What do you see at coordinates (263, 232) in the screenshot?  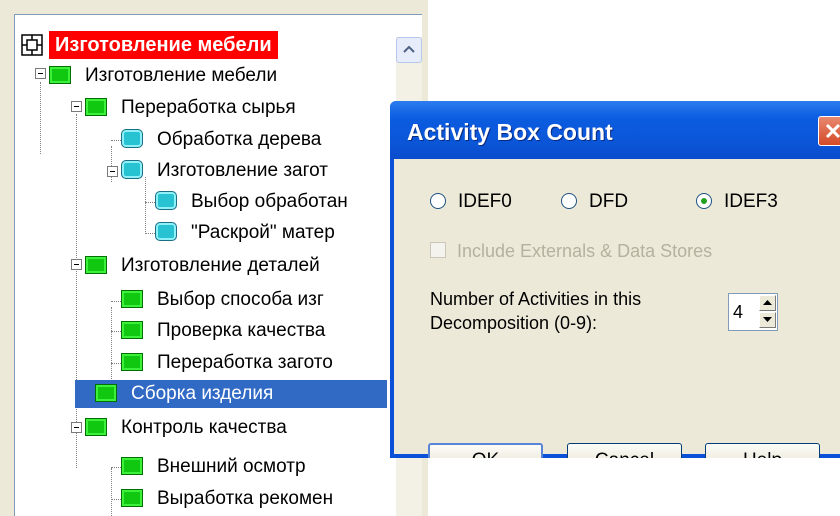 I see `tree-item-label: "Раскрой" матер` at bounding box center [263, 232].